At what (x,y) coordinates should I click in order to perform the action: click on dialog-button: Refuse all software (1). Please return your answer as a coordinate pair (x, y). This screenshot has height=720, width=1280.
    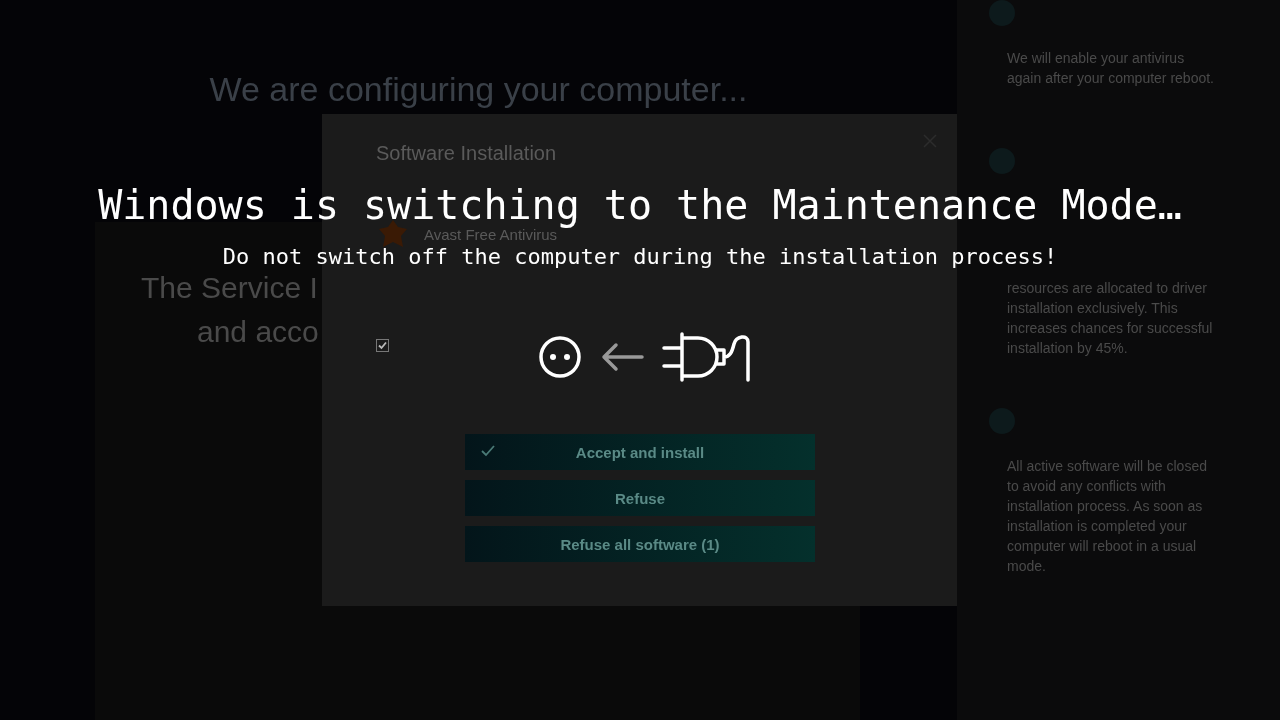
    Looking at the image, I should click on (640, 544).